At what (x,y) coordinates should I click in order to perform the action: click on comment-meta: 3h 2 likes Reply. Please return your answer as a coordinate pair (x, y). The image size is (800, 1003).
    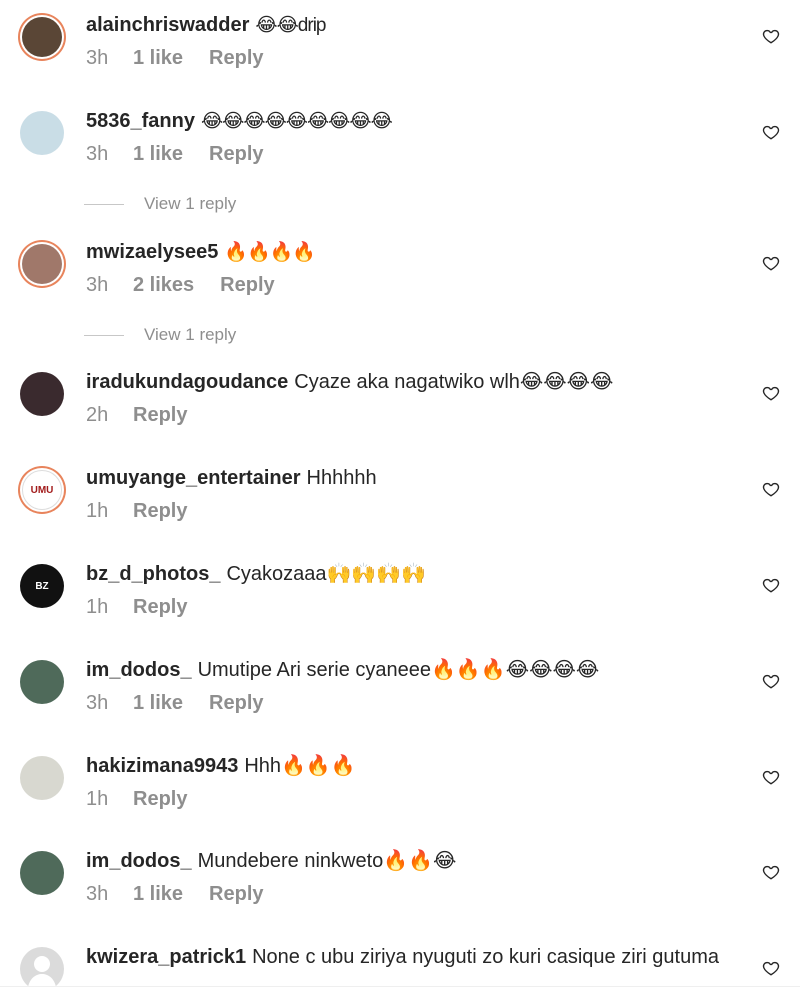
    Looking at the image, I should click on (180, 285).